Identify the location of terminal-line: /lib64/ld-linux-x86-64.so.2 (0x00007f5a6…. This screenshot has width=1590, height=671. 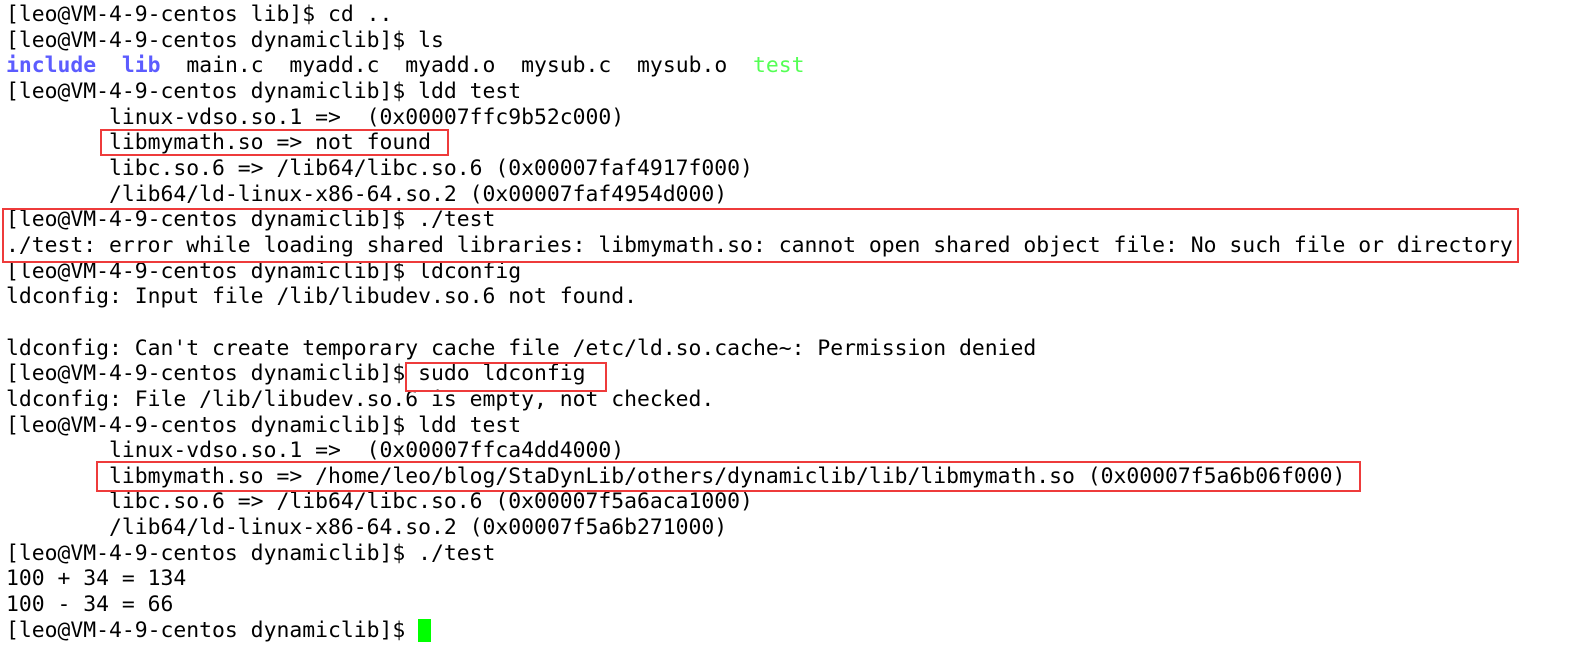
(759, 528).